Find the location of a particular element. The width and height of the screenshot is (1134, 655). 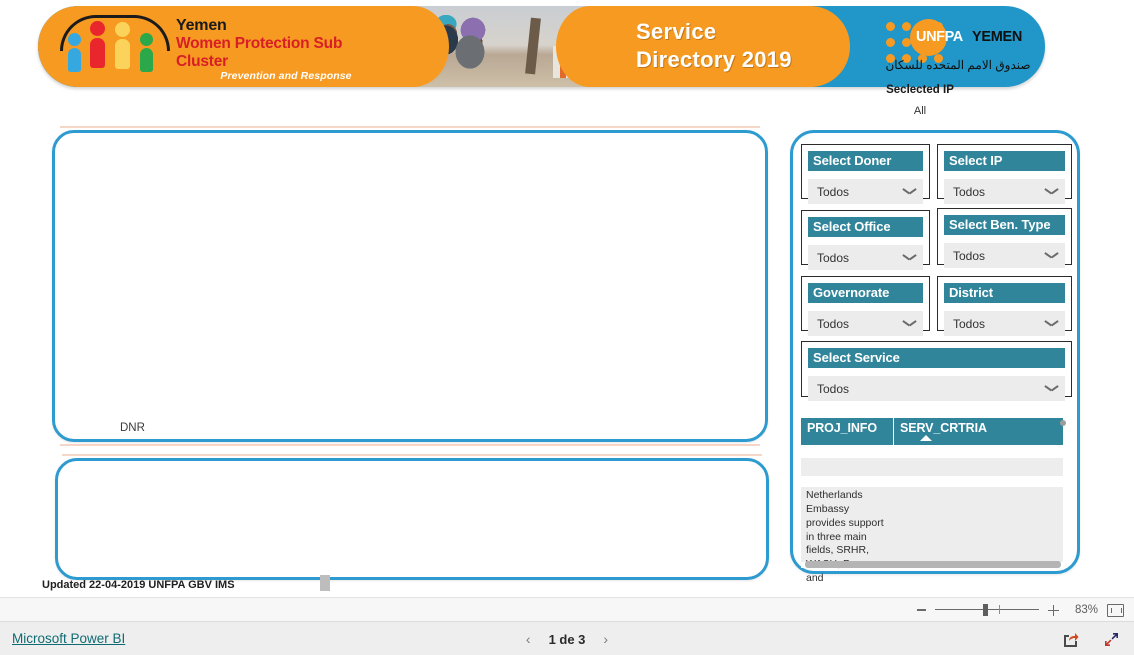

panel-top-accent-line is located at coordinates (410, 127).